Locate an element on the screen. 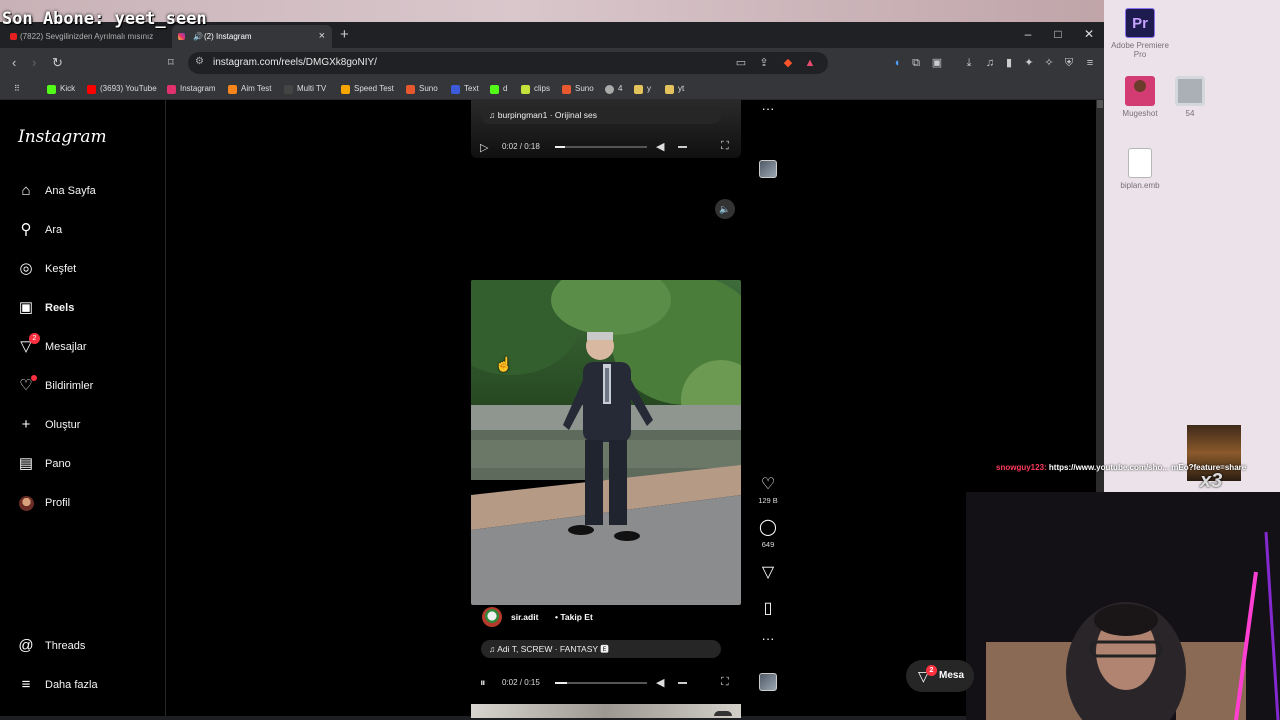 The image size is (1280, 720). instagram-logo: Instagram is located at coordinates (62, 137).